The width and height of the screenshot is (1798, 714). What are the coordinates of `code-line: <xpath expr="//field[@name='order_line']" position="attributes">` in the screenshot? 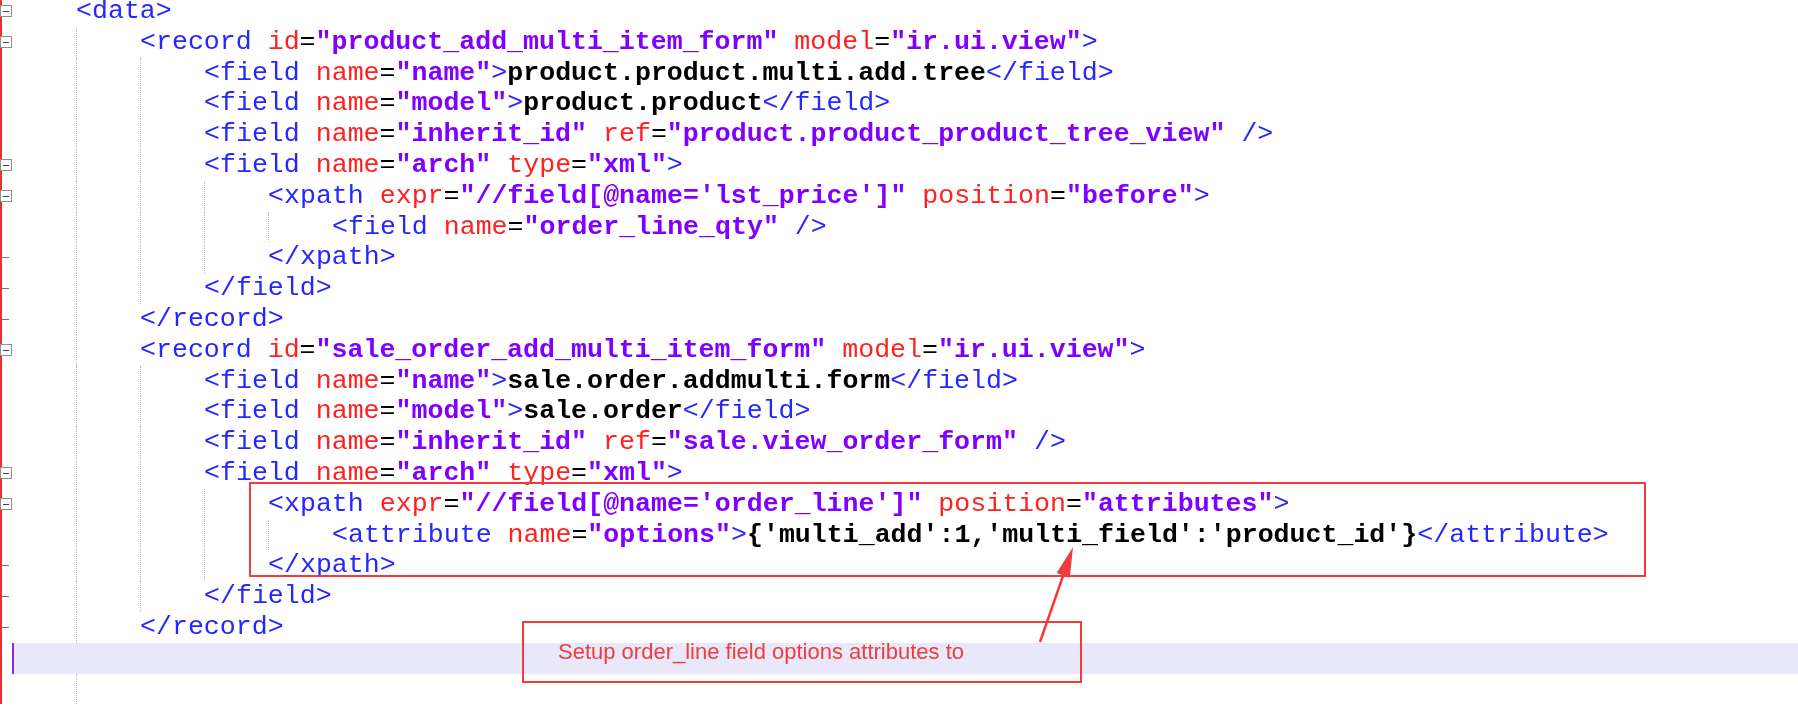 It's located at (779, 504).